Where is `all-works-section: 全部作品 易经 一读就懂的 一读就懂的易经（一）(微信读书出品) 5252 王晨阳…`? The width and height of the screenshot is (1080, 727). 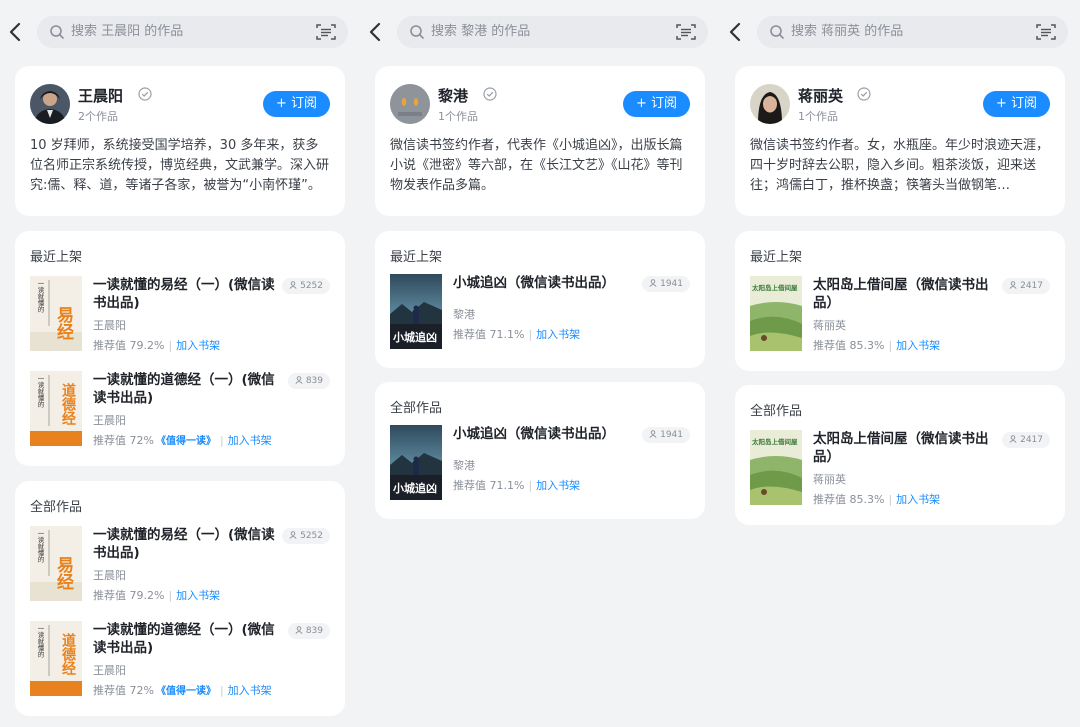
all-works-section: 全部作品 易经 一读就懂的 一读就懂的易经（一）(微信读书出品) 5252 王晨阳… is located at coordinates (180, 598).